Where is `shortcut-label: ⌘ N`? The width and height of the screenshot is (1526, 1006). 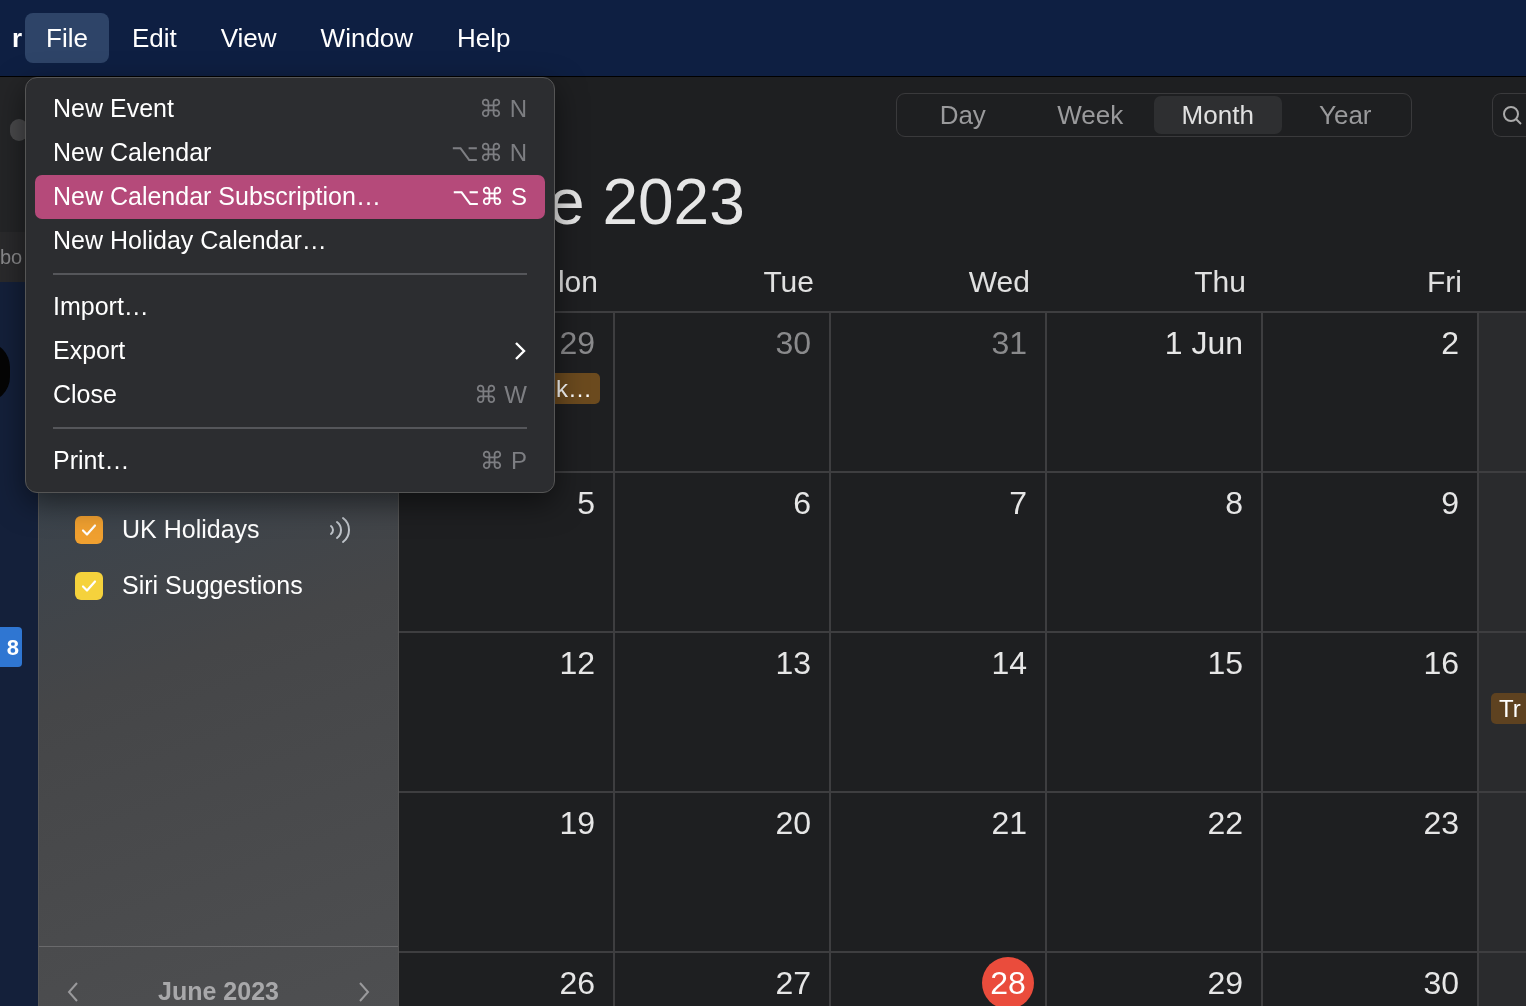 shortcut-label: ⌘ N is located at coordinates (503, 109).